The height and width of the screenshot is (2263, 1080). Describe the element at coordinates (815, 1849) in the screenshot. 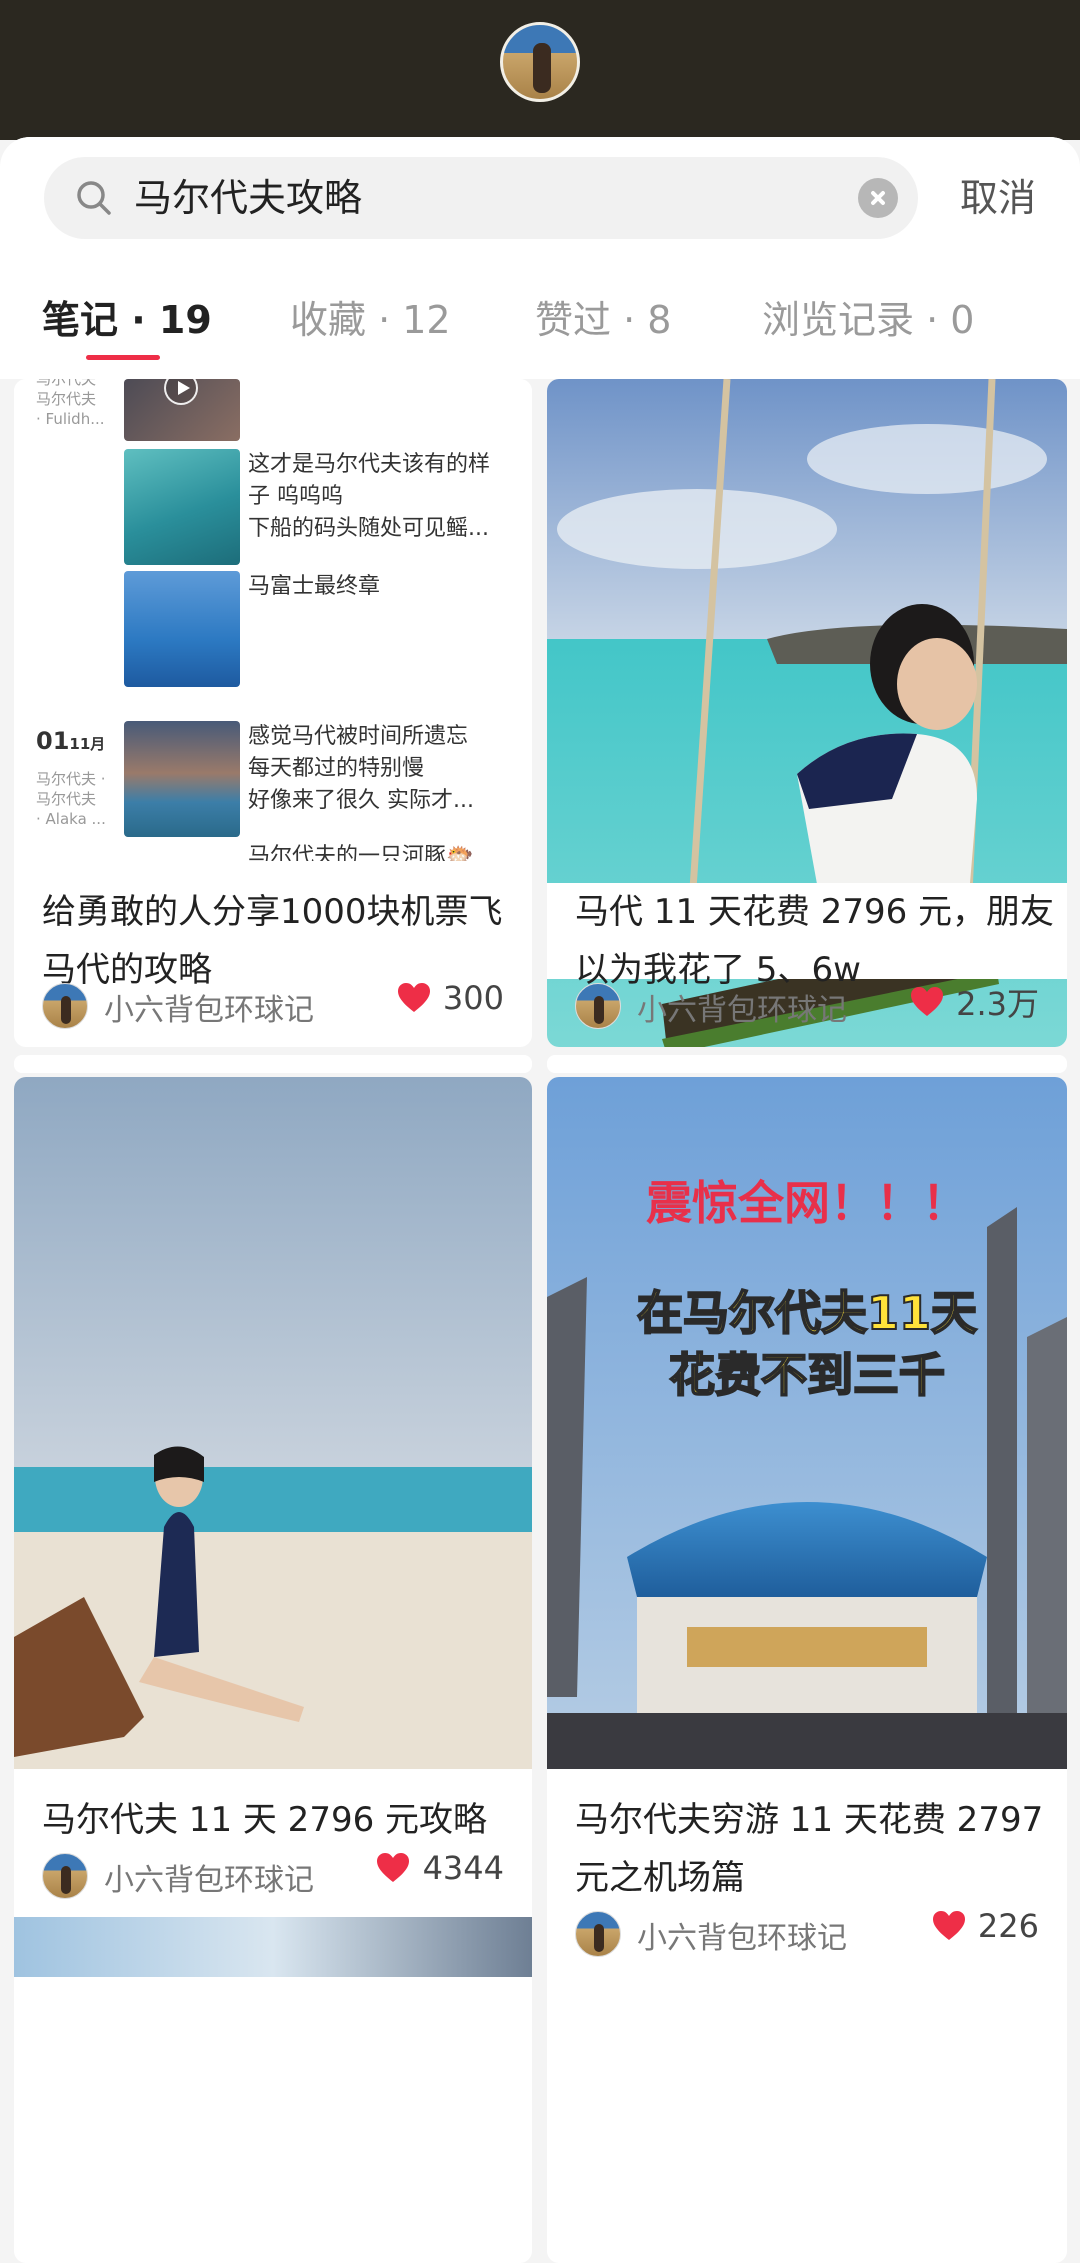

I see `note-title: 马尔代夫穷游 11 天花费 2797 元之机场篇` at that location.